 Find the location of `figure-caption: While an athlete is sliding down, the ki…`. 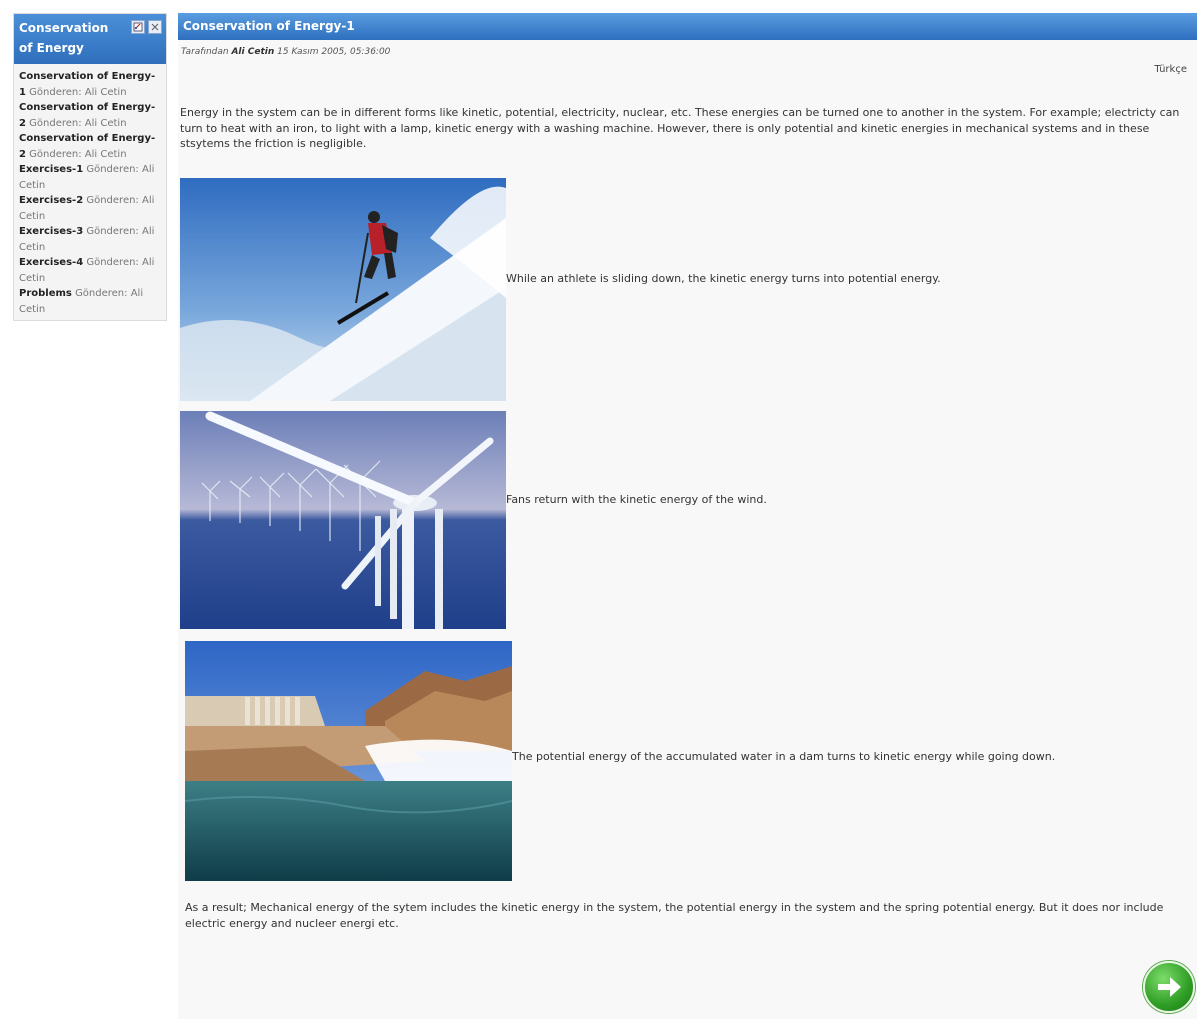

figure-caption: While an athlete is sliding down, the ki… is located at coordinates (723, 278).